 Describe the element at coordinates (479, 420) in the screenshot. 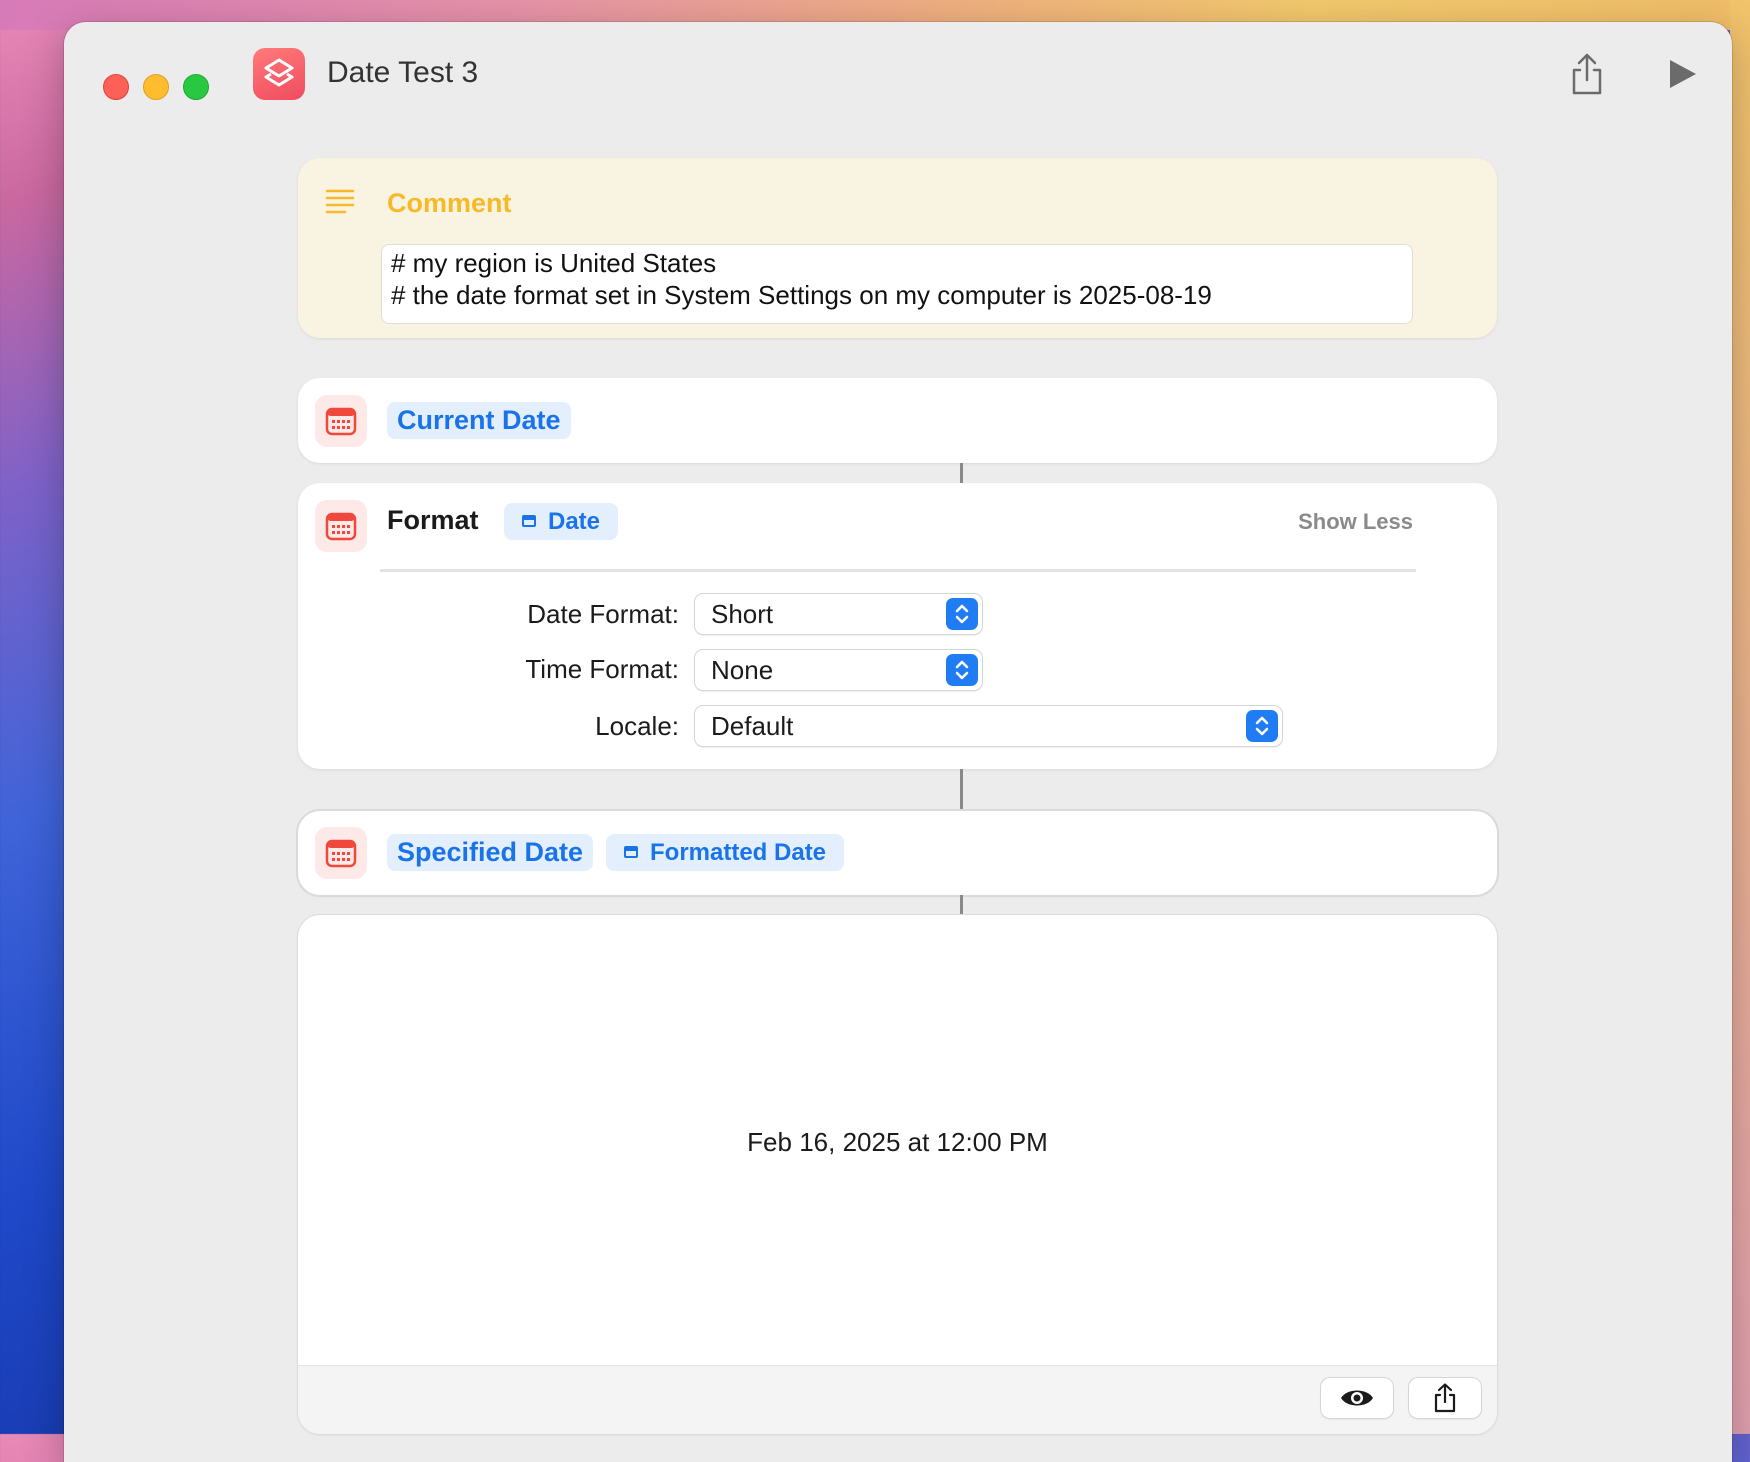

I see `current-date-parameter: Current Date` at that location.